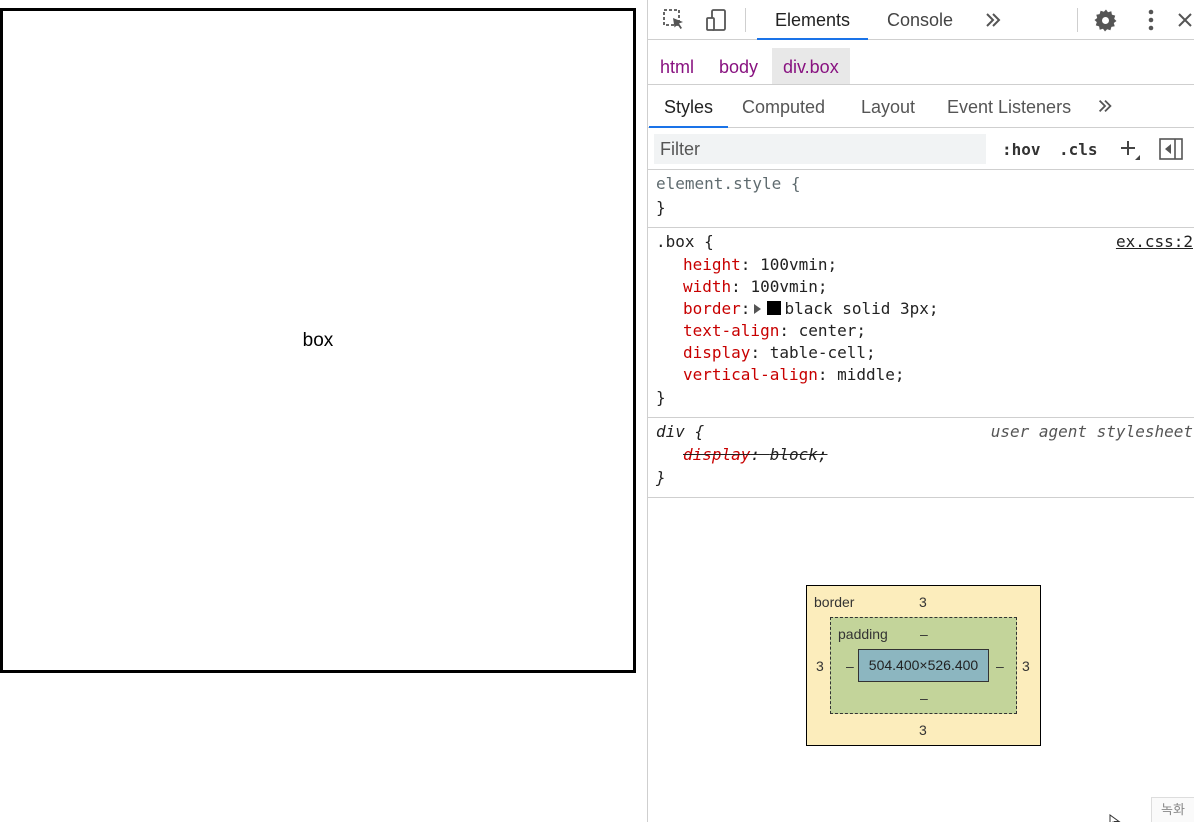 Image resolution: width=1194 pixels, height=822 pixels. I want to click on rule-element-style: element.style { }, so click(921, 199).